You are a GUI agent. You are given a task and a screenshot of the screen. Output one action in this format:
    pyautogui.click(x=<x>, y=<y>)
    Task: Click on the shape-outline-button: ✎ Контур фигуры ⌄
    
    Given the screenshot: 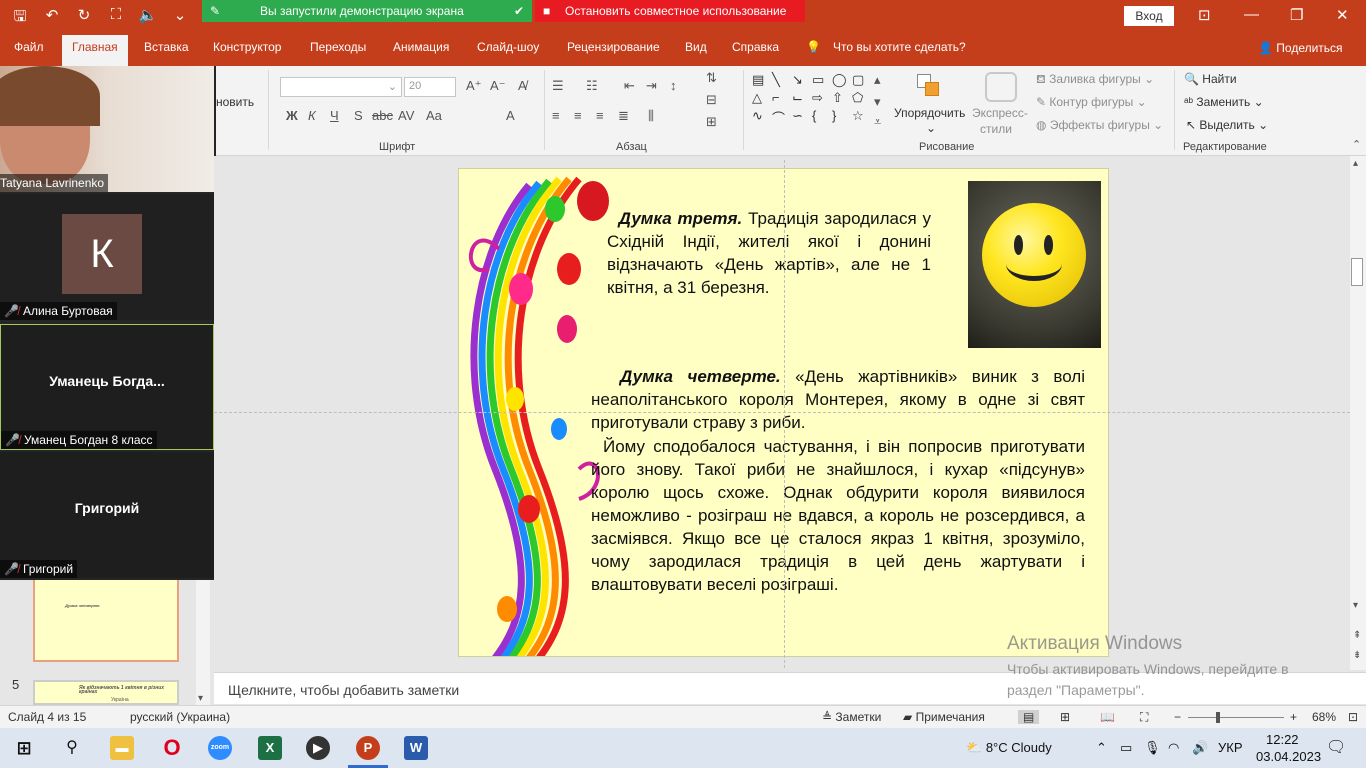 What is the action you would take?
    pyautogui.click(x=1091, y=102)
    